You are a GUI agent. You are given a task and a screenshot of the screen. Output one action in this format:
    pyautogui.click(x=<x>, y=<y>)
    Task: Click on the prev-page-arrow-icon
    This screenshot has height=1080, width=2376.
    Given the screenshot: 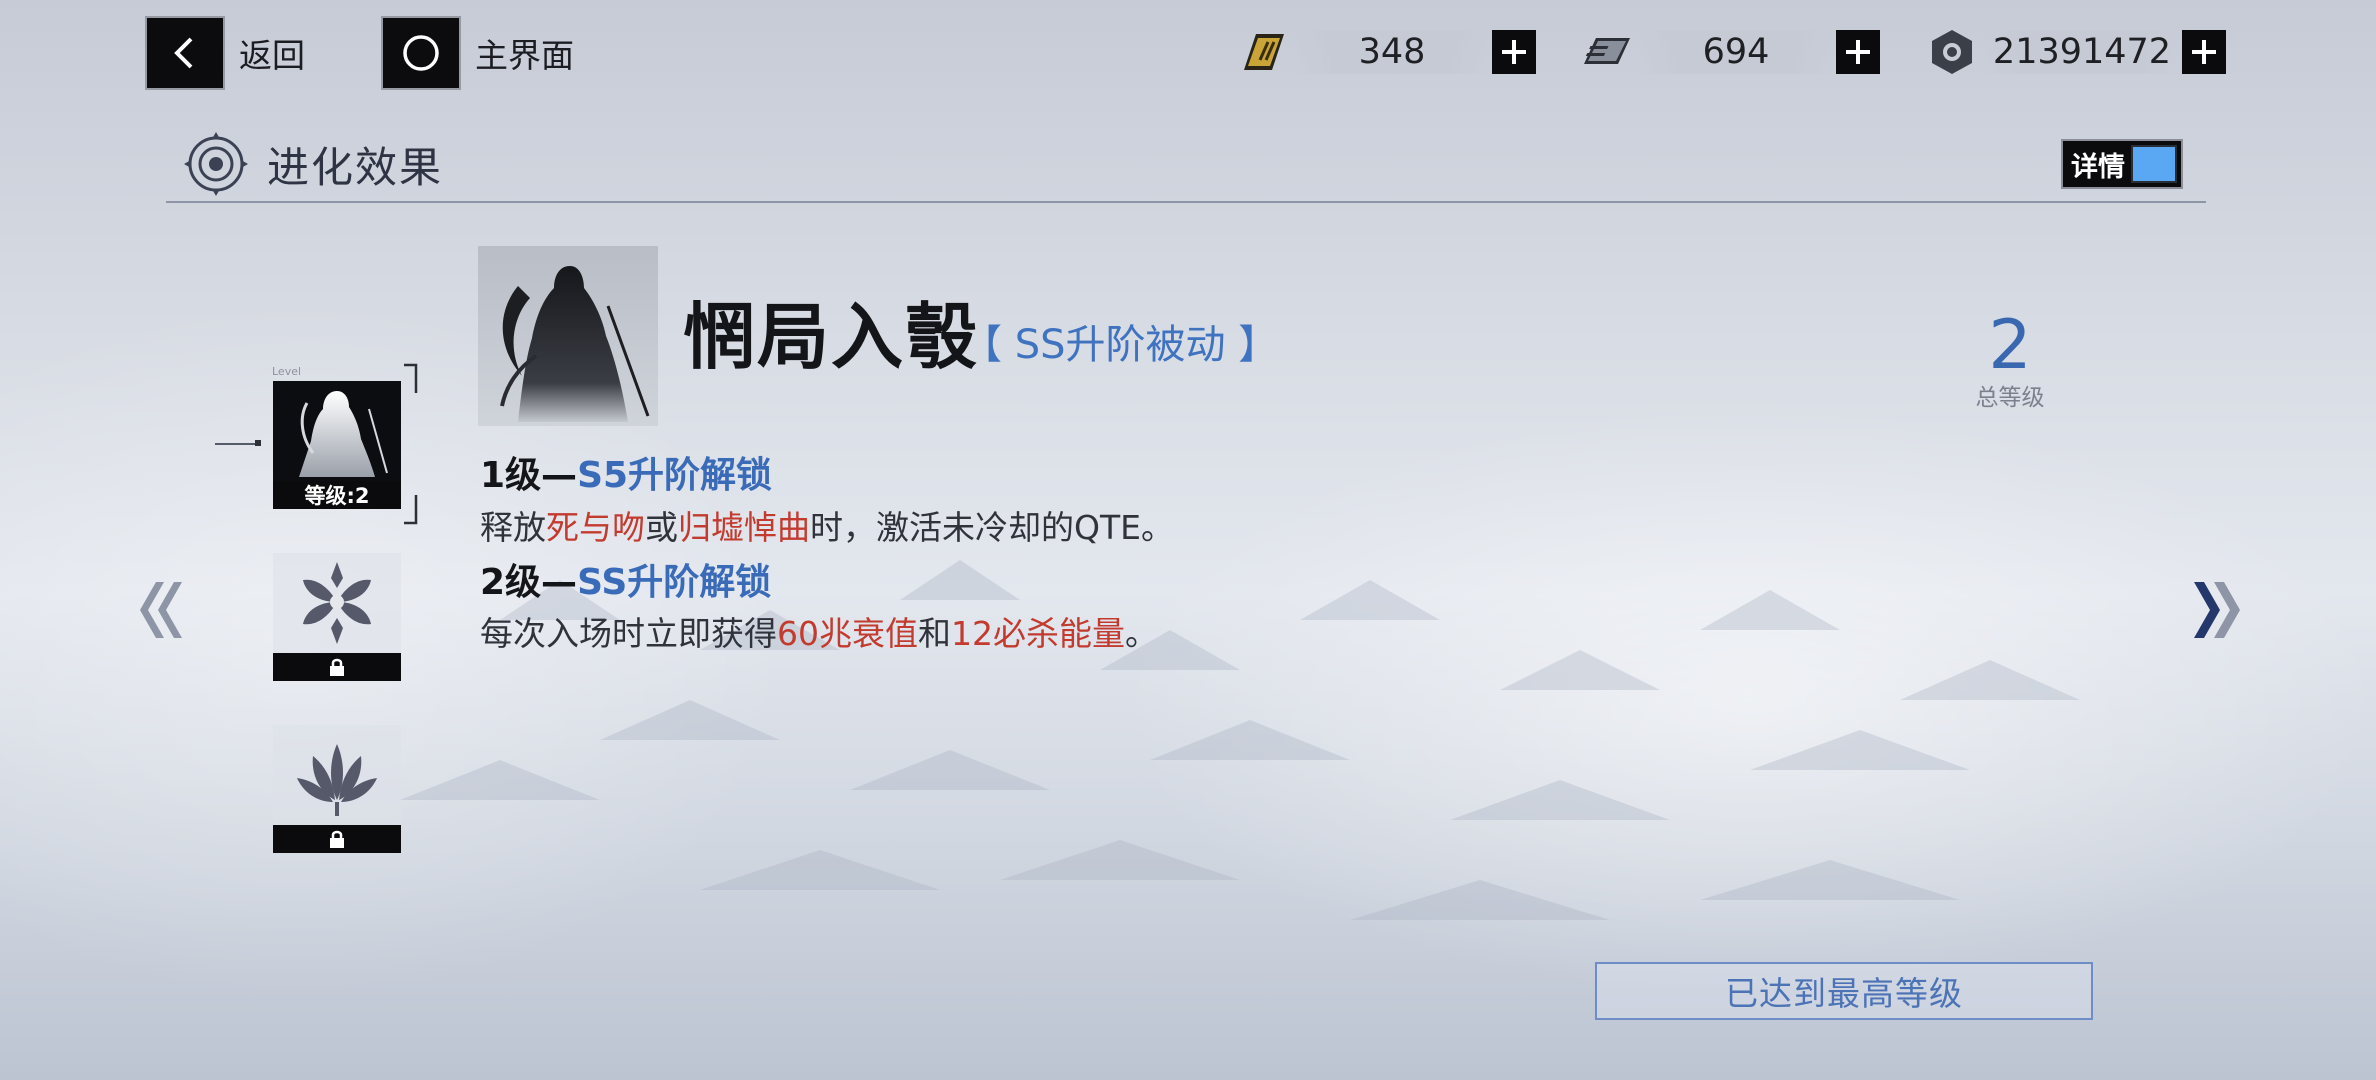 What is the action you would take?
    pyautogui.click(x=158, y=610)
    